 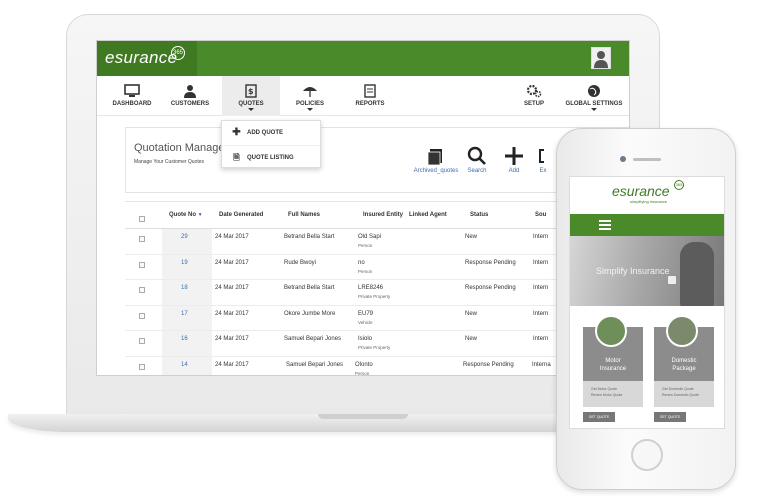 What do you see at coordinates (383, 215) in the screenshot?
I see `col-header-insured-entity: Insured Entity` at bounding box center [383, 215].